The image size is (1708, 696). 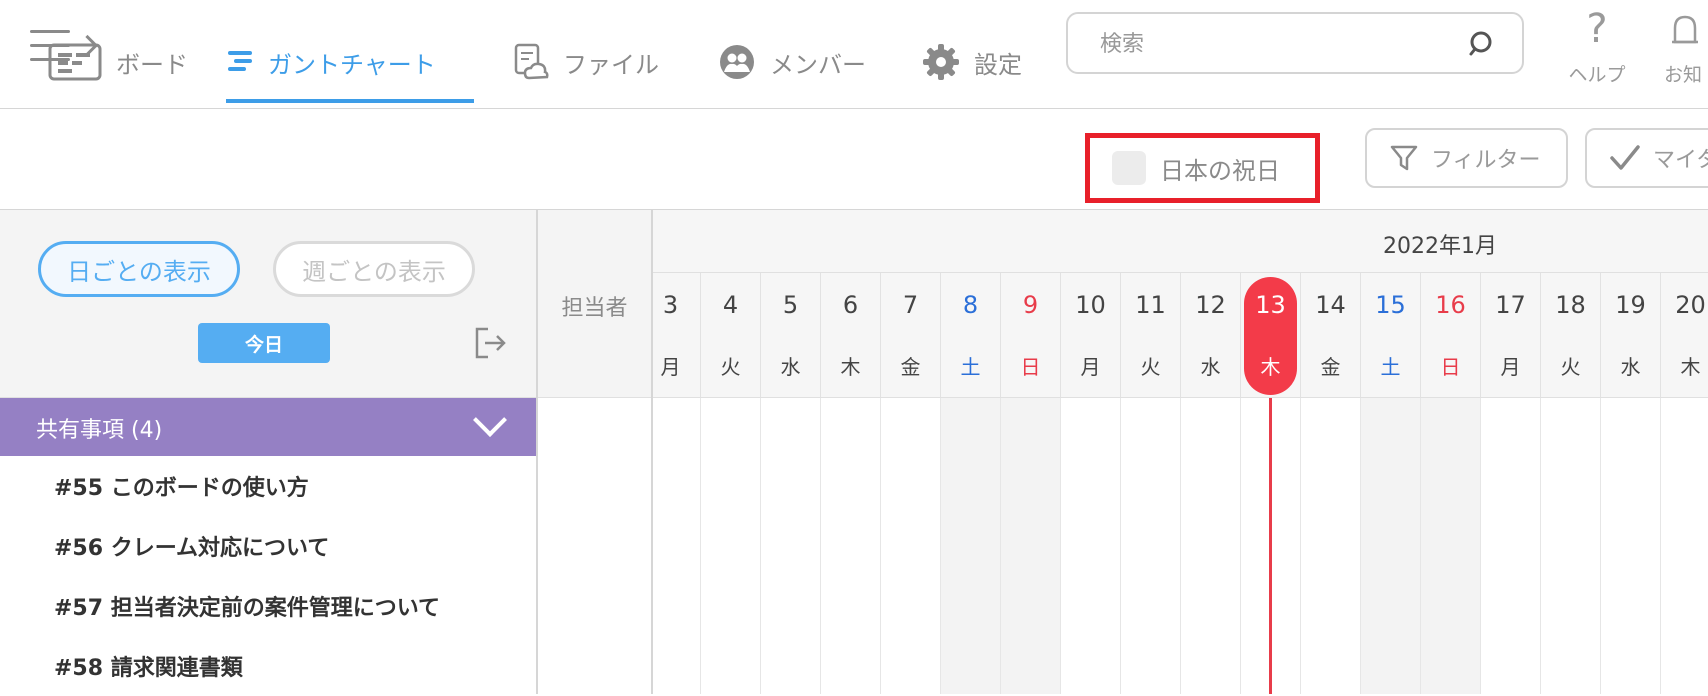 What do you see at coordinates (910, 367) in the screenshot?
I see `weekday-label: 金` at bounding box center [910, 367].